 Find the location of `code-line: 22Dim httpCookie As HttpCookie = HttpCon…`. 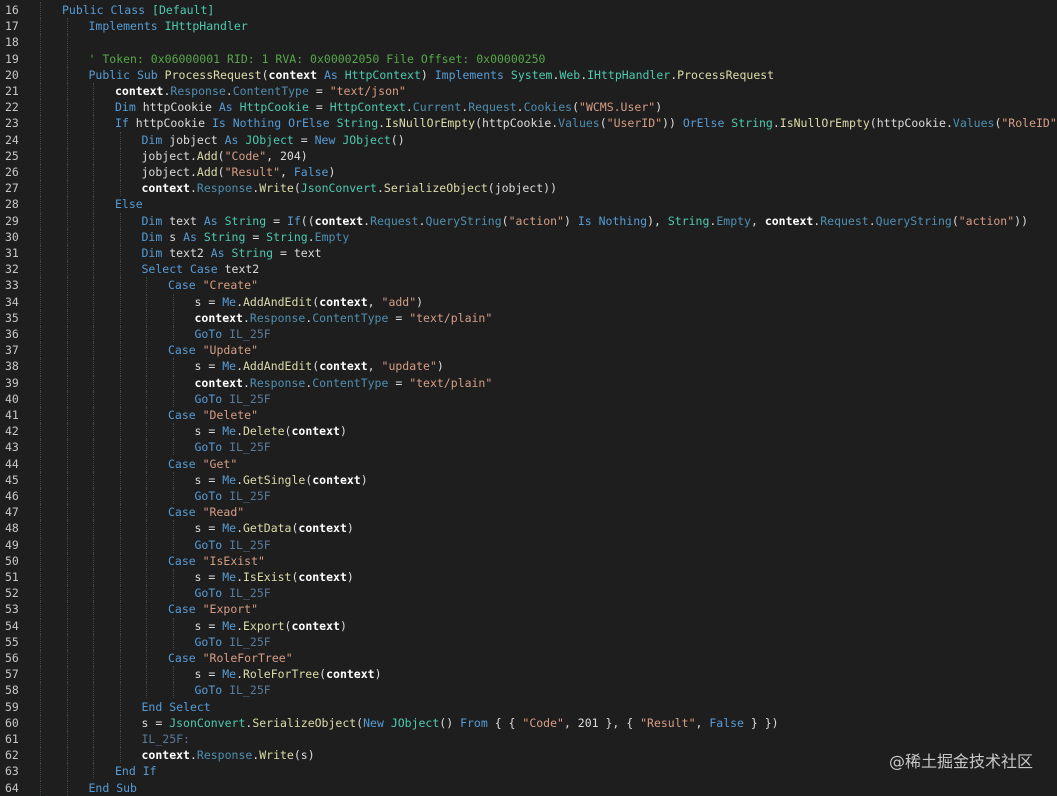

code-line: 22Dim httpCookie As HttpCookie = HttpCon… is located at coordinates (528, 107).